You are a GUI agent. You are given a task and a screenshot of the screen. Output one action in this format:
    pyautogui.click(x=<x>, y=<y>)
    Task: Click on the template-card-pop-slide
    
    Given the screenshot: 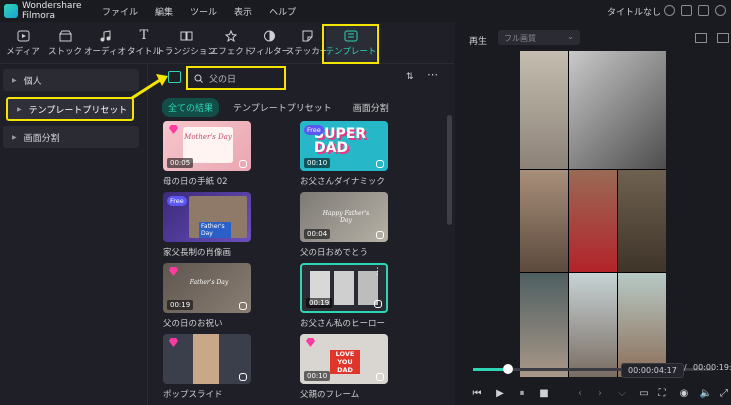 What is the action you would take?
    pyautogui.click(x=207, y=359)
    